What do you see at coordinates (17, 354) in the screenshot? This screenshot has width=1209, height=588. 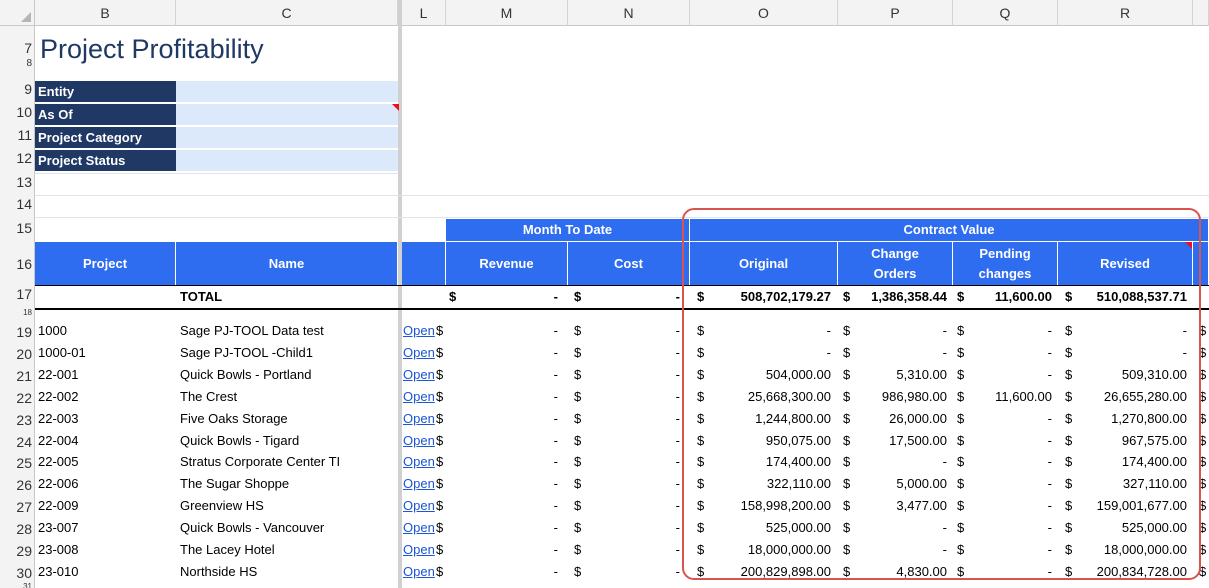 I see `row-number: 20` at bounding box center [17, 354].